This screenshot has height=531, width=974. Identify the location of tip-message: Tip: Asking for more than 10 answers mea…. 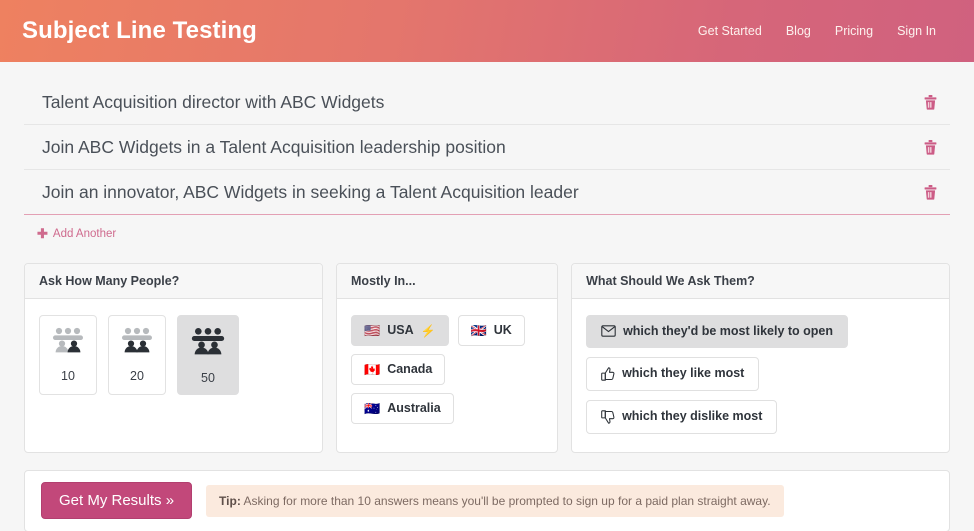
(495, 500).